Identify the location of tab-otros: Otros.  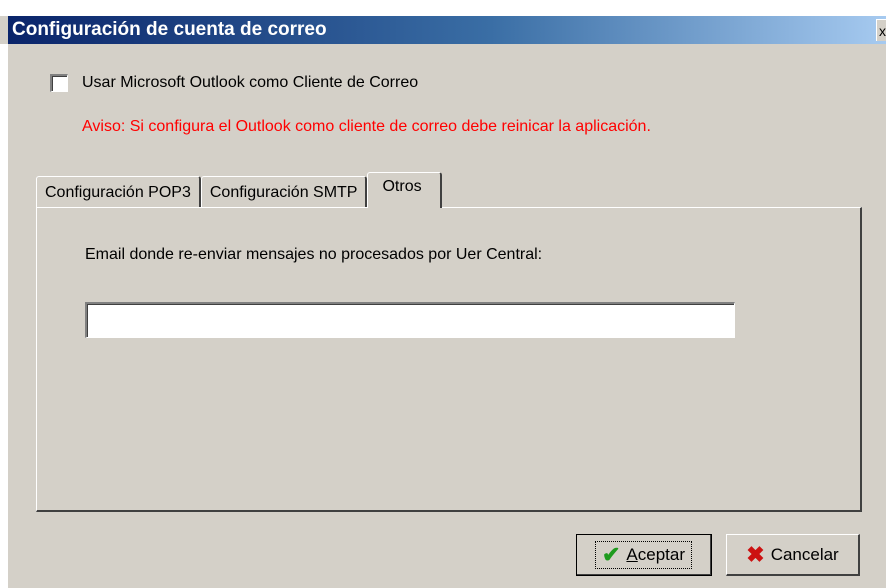
(404, 190).